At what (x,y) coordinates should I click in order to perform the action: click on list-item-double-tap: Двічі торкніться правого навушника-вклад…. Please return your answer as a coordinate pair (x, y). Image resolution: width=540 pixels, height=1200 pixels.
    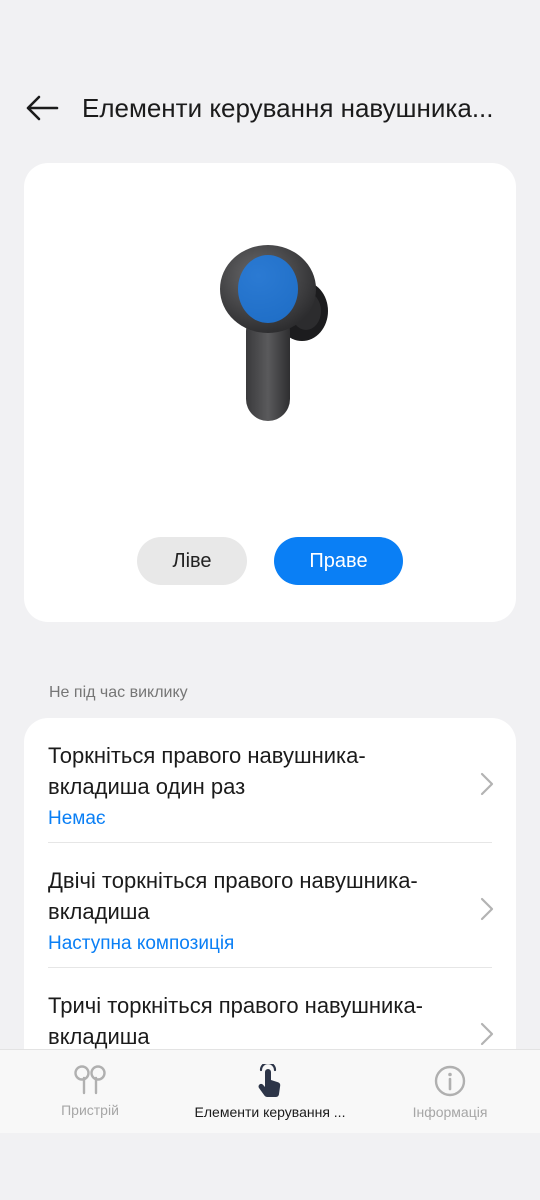
    Looking at the image, I should click on (270, 905).